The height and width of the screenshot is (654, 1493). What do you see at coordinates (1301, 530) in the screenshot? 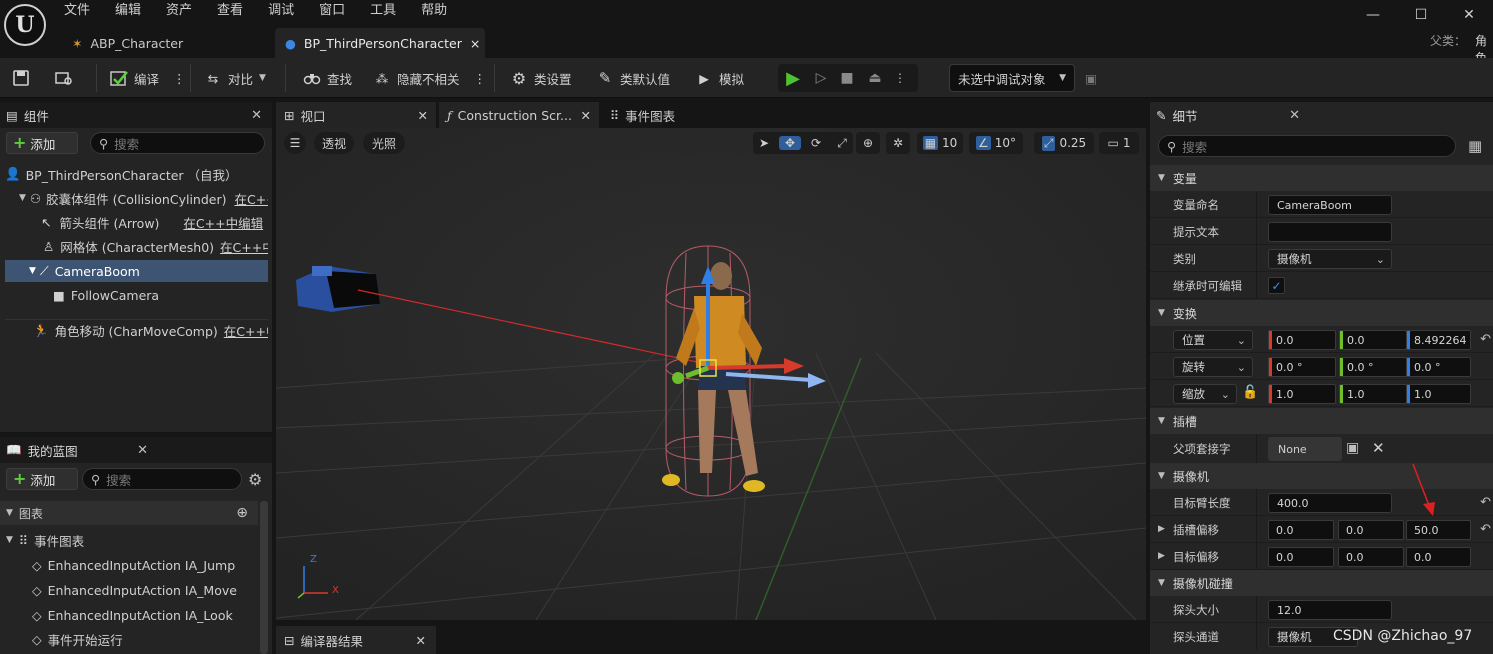
I see `socket-offset-x-input: 0.0` at bounding box center [1301, 530].